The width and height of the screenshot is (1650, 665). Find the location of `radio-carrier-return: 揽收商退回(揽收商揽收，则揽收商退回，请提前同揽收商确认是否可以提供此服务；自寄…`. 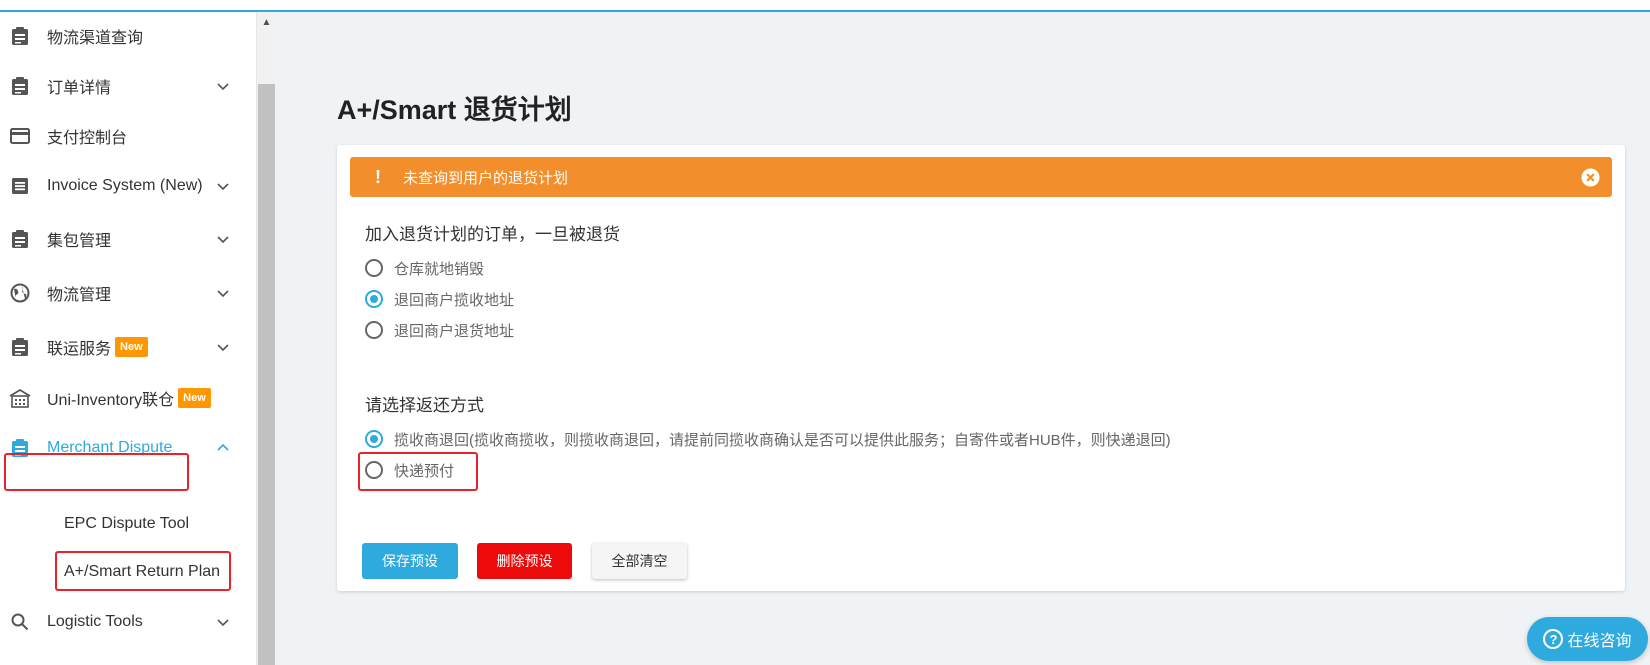

radio-carrier-return: 揽收商退回(揽收商揽收，则揽收商退回，请提前同揽收商确认是否可以提供此服务；自寄… is located at coordinates (768, 439).